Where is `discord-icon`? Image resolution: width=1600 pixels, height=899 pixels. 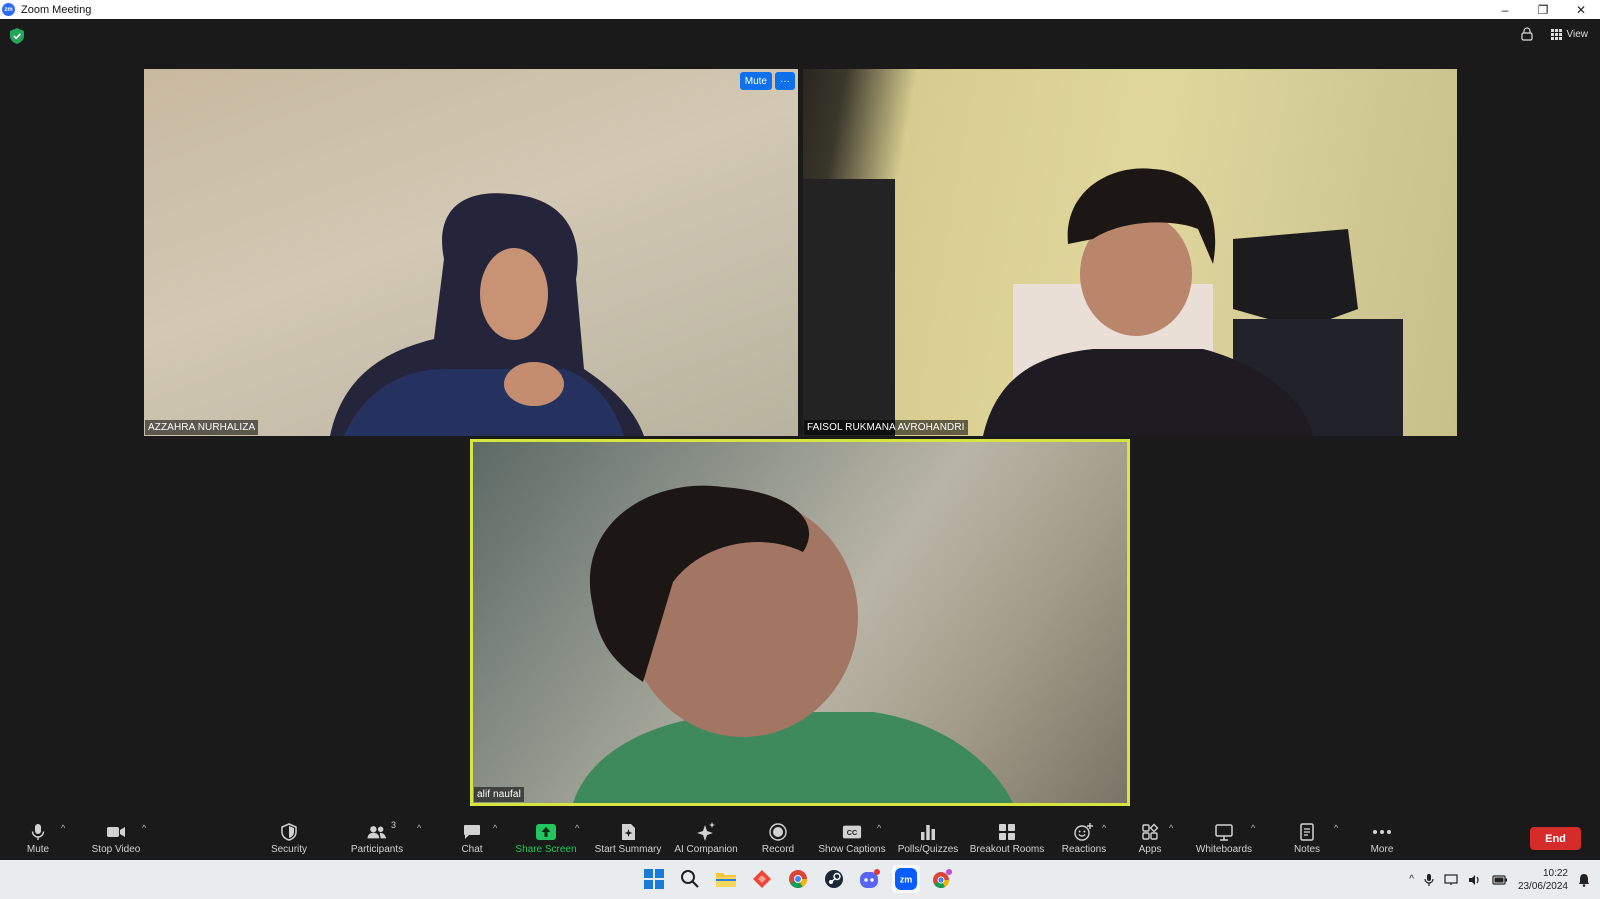 discord-icon is located at coordinates (870, 879).